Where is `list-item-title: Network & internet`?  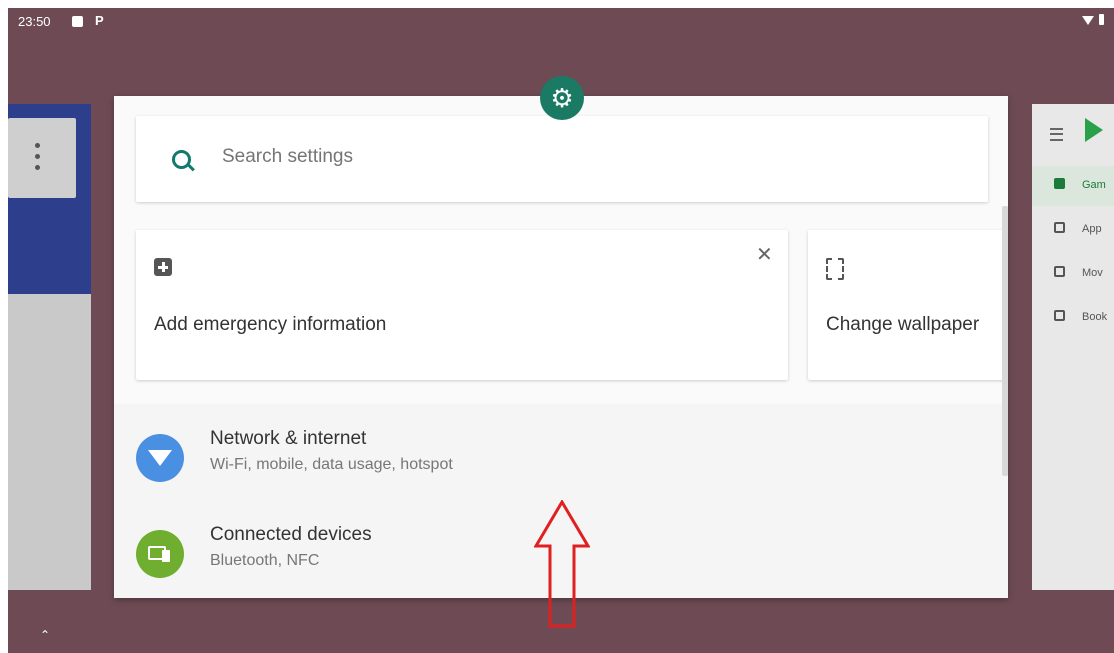 list-item-title: Network & internet is located at coordinates (288, 438).